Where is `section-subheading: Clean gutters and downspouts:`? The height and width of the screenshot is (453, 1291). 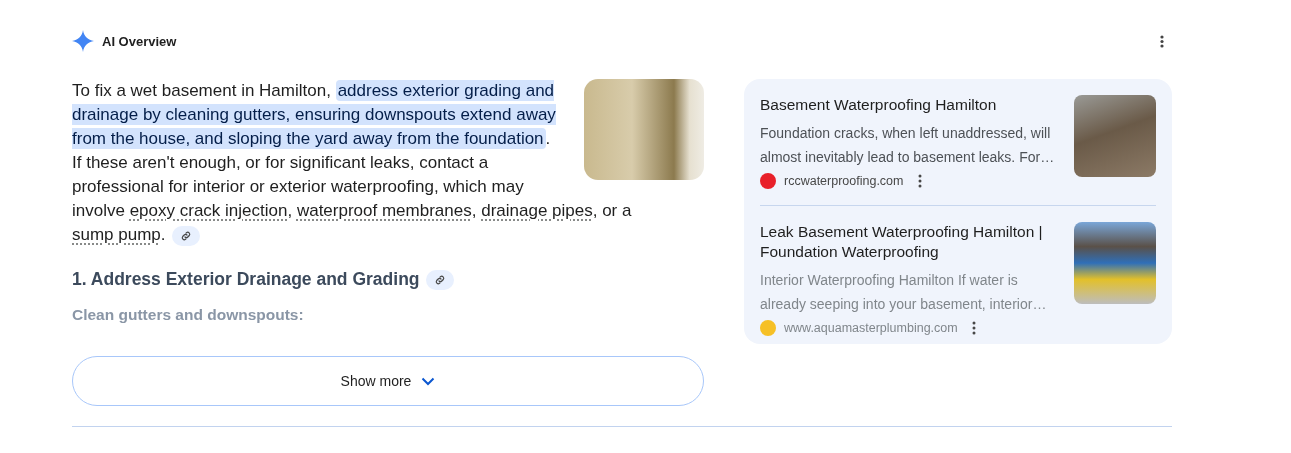 section-subheading: Clean gutters and downspouts: is located at coordinates (188, 315).